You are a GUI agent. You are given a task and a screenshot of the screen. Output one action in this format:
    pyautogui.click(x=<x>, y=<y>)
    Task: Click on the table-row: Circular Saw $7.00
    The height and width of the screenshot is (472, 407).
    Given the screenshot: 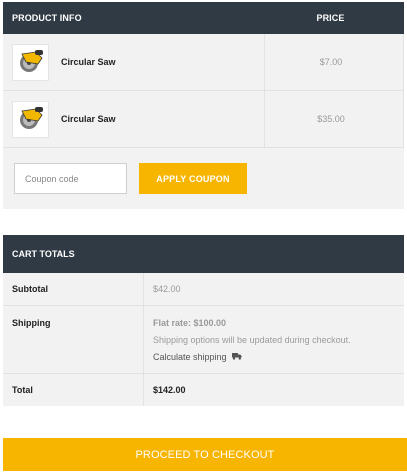 What is the action you would take?
    pyautogui.click(x=203, y=62)
    